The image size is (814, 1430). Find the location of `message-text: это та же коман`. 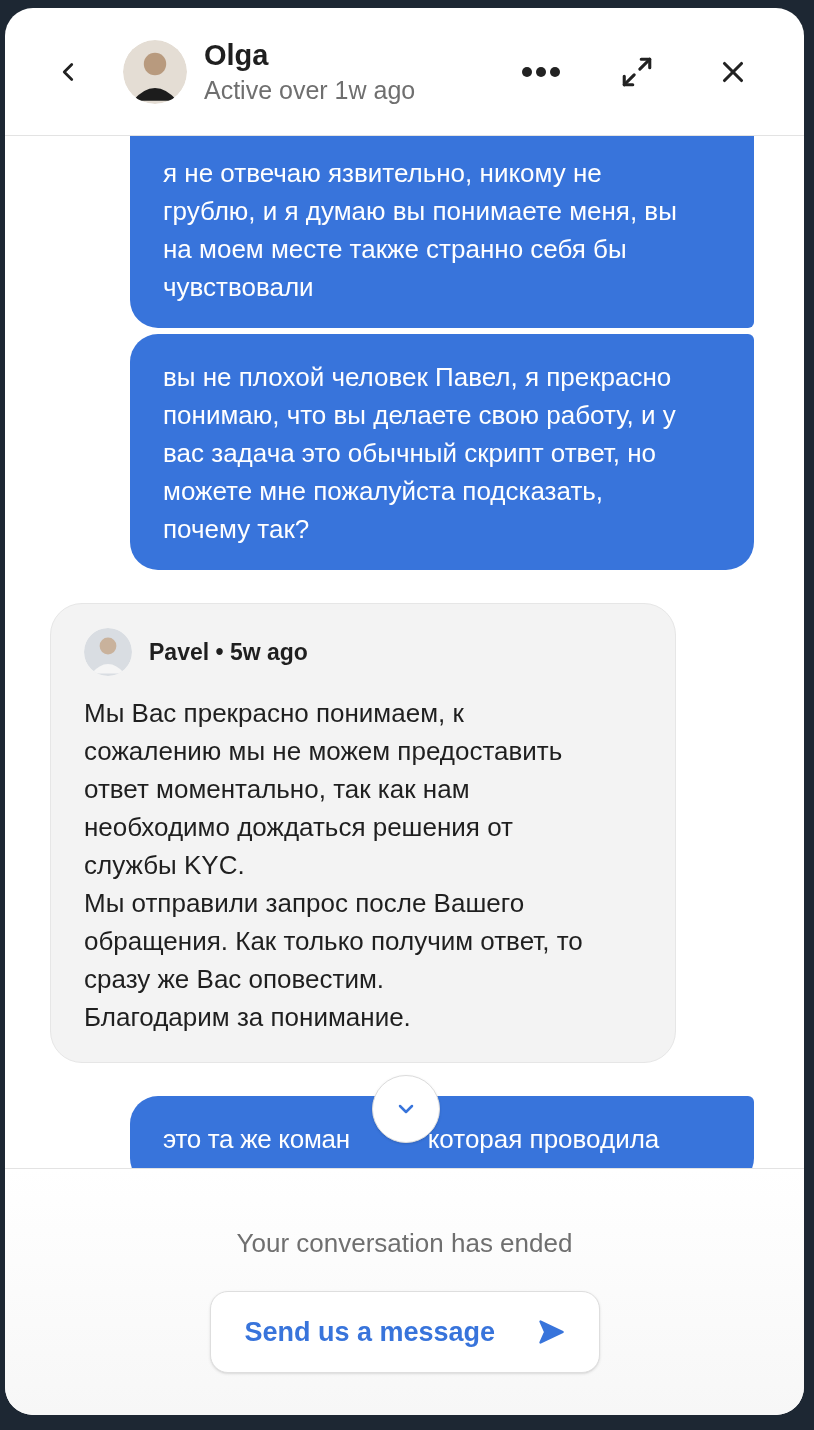

message-text: это та же коман is located at coordinates (256, 1139).